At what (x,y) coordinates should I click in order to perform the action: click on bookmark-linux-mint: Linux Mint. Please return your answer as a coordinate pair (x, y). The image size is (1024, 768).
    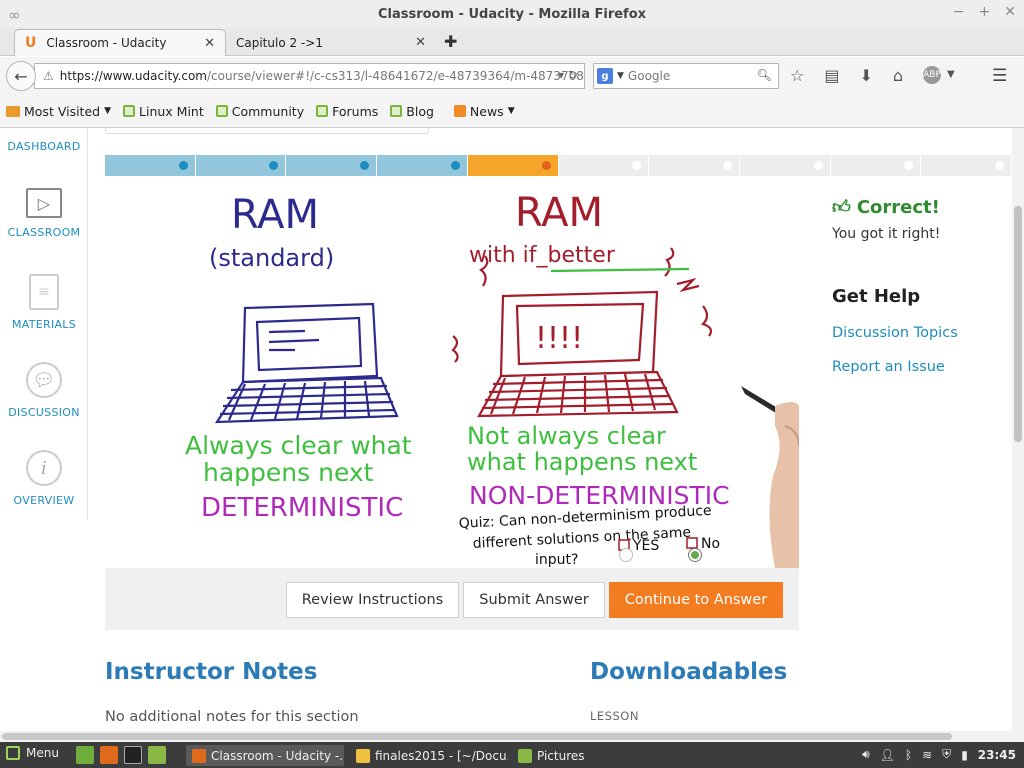
    Looking at the image, I should click on (163, 111).